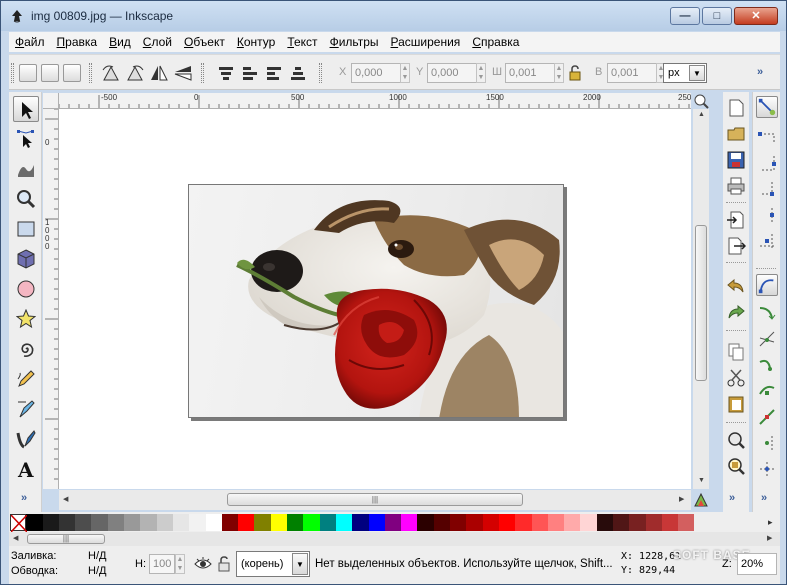 This screenshot has height=585, width=787. I want to click on scroll-right-icon: ▶, so click(681, 499).